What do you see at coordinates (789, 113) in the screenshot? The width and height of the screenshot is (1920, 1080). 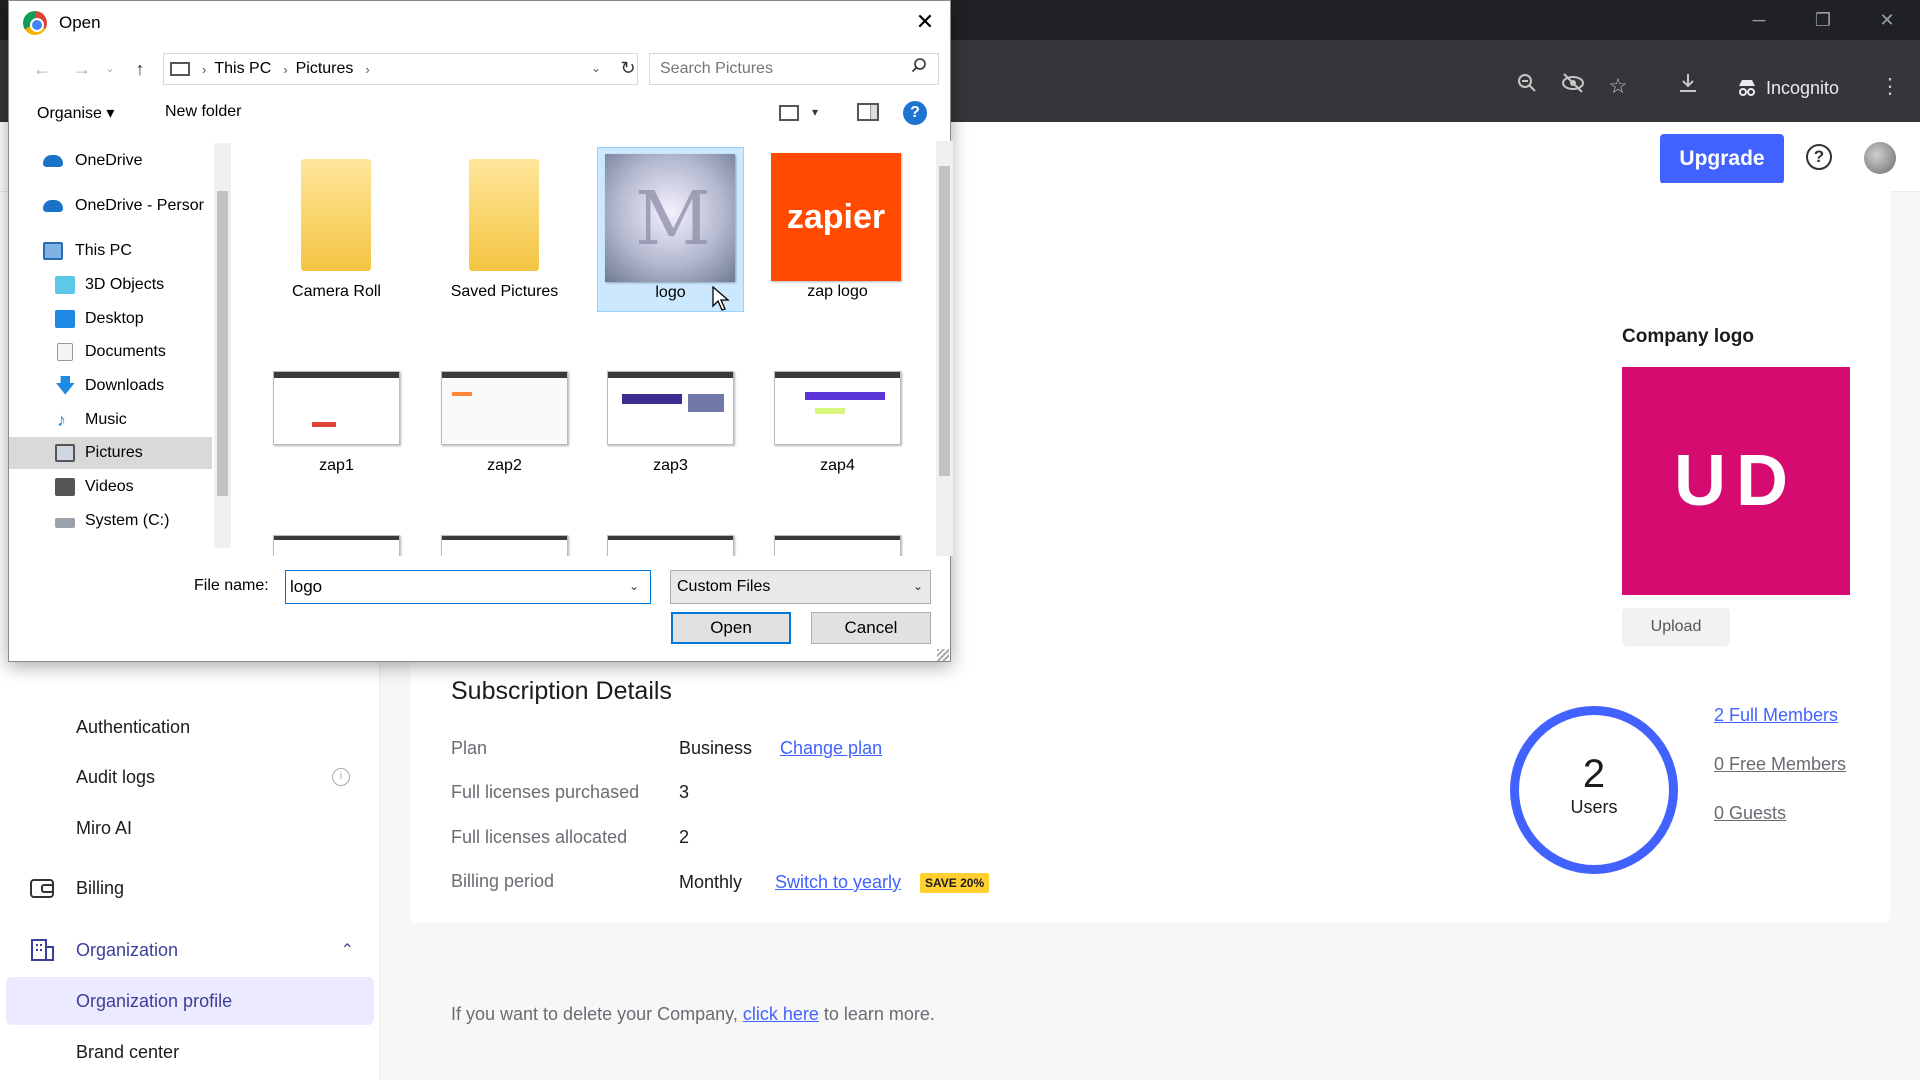 I see `view-options-icon` at bounding box center [789, 113].